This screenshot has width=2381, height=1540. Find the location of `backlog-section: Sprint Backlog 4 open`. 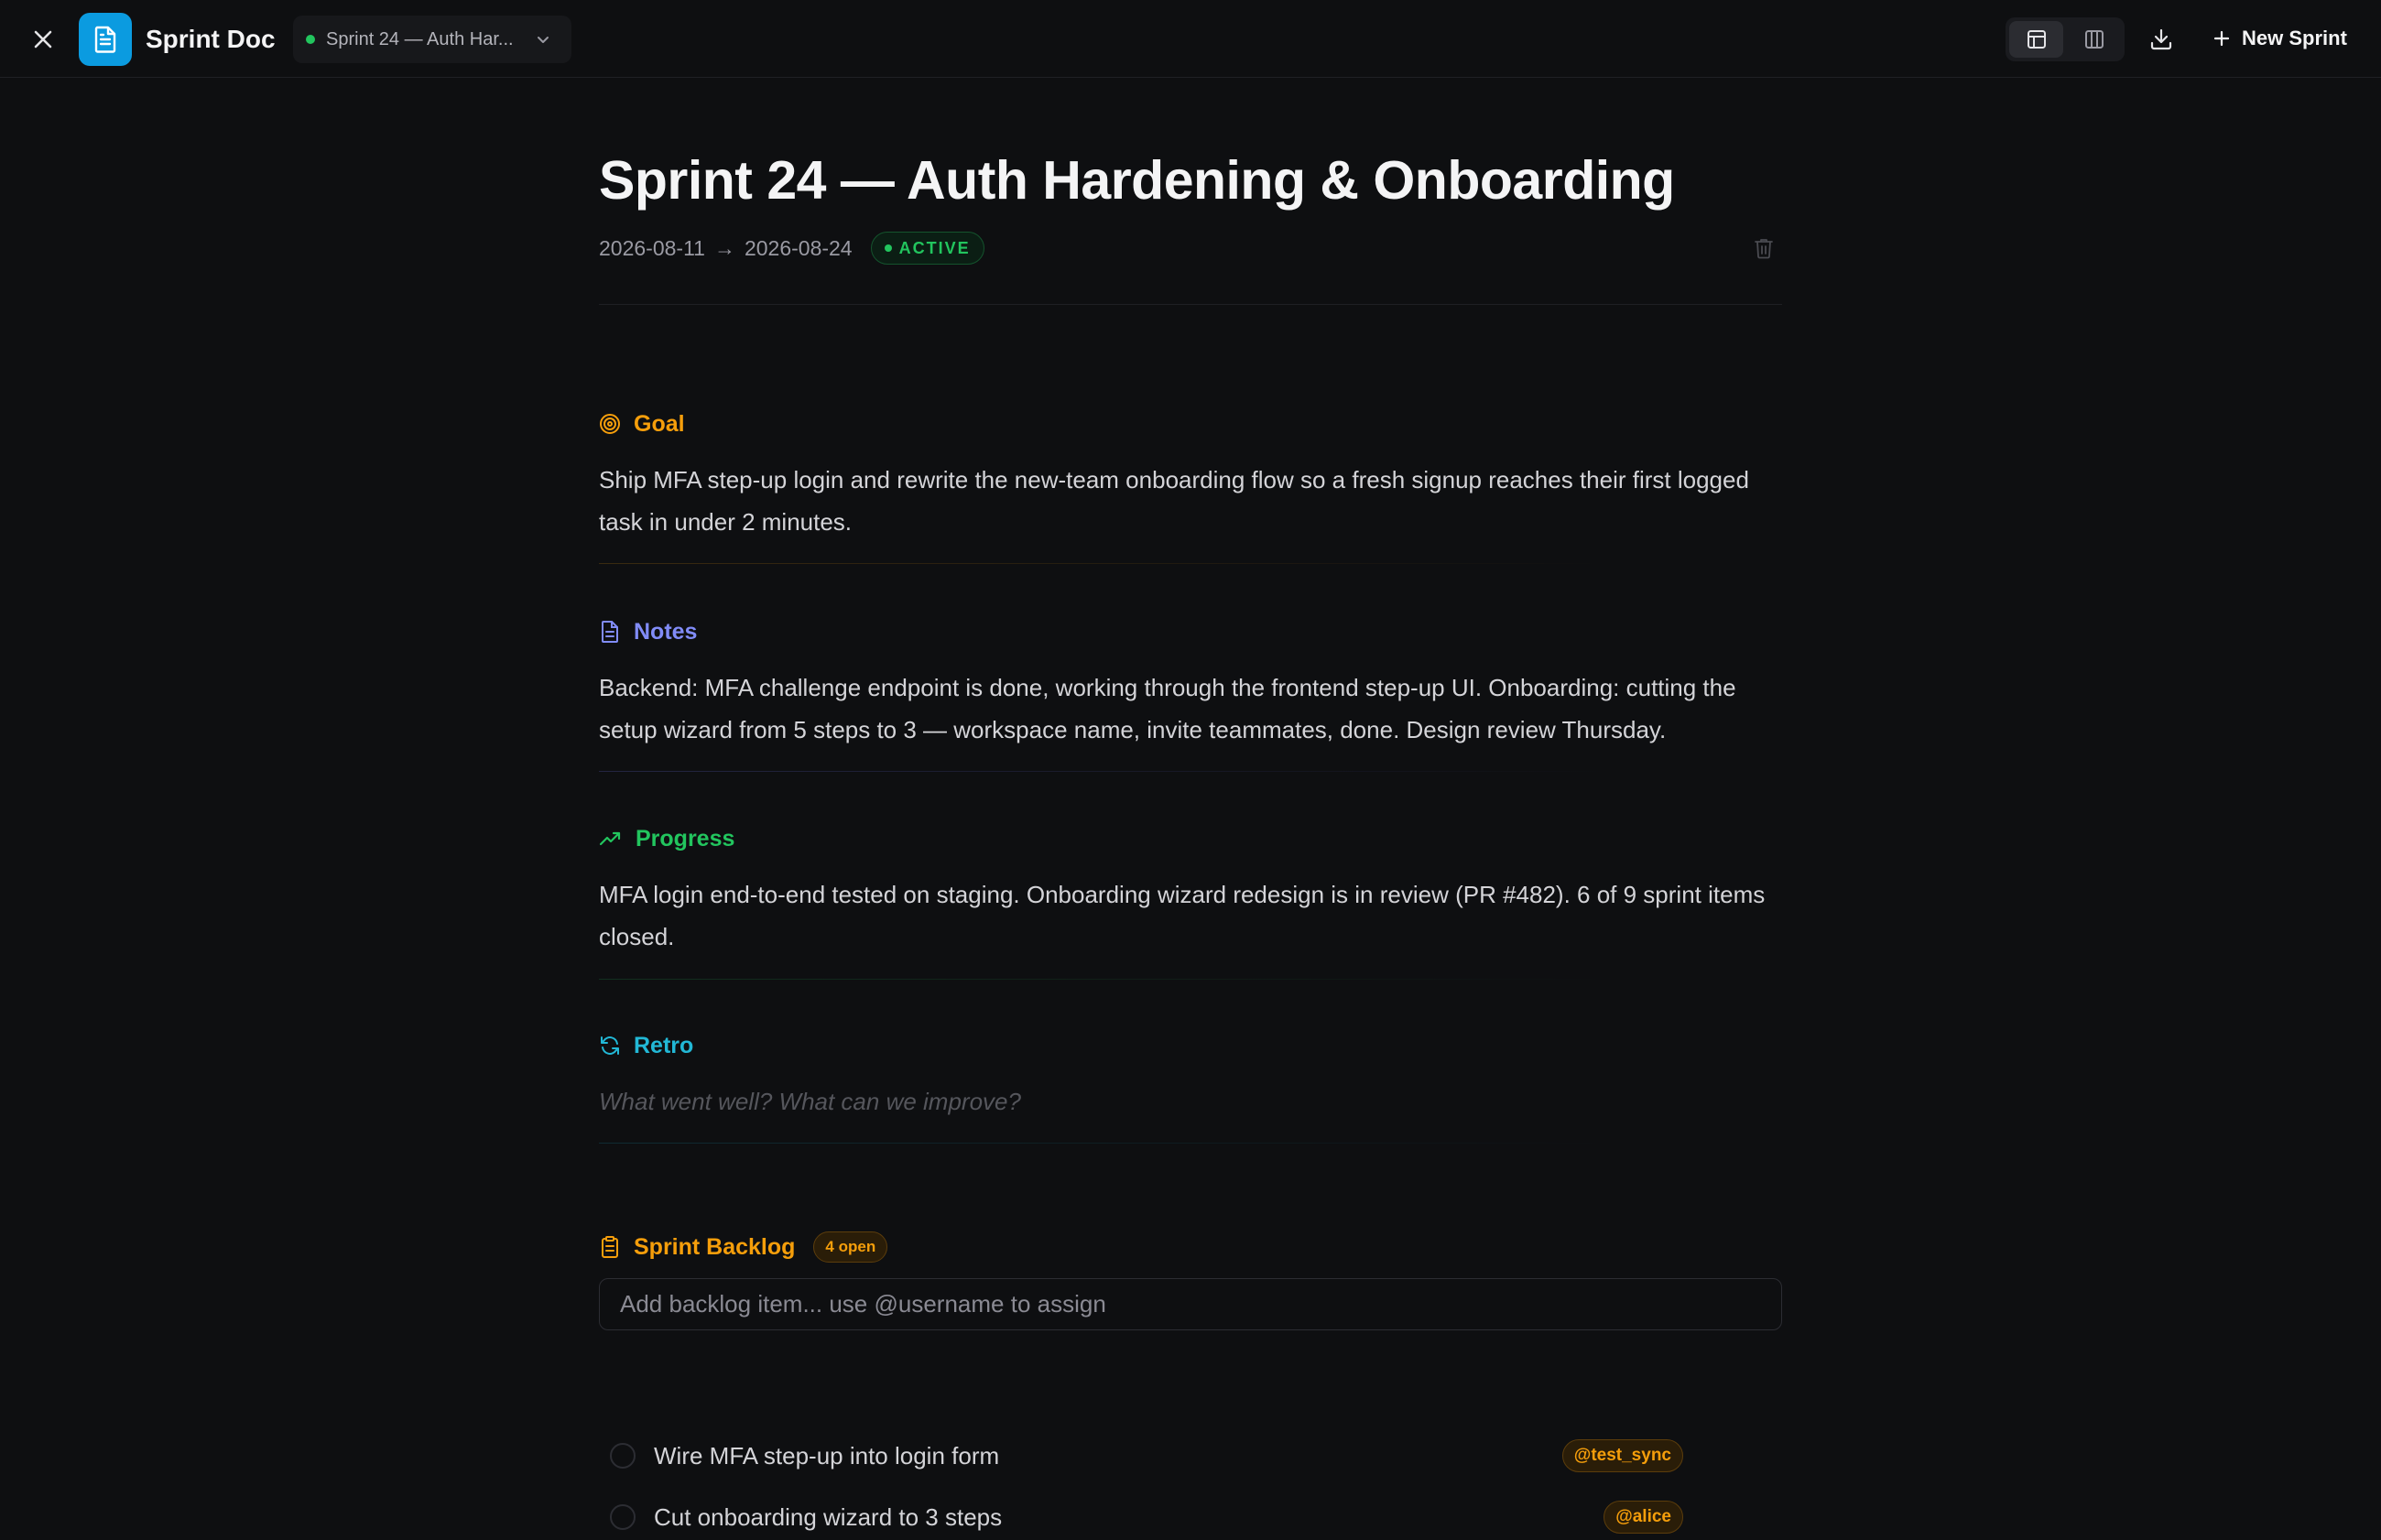

backlog-section: Sprint Backlog 4 open is located at coordinates (1190, 1247).